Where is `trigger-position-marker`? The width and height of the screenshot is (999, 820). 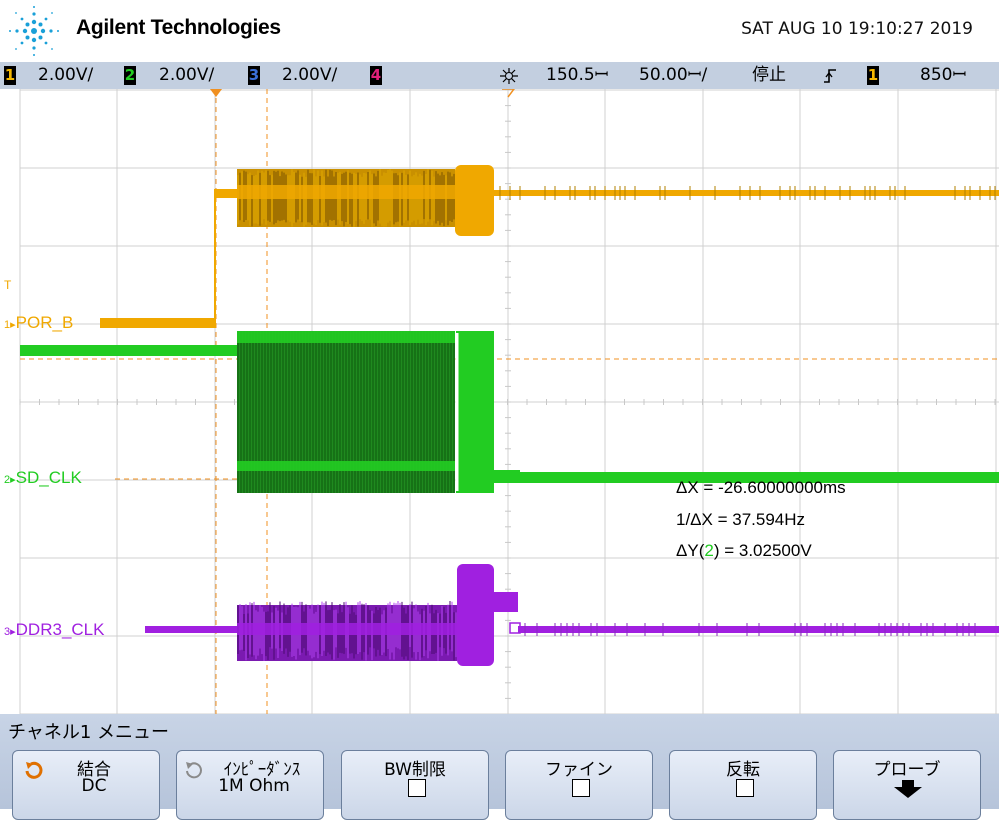 trigger-position-marker is located at coordinates (216, 93).